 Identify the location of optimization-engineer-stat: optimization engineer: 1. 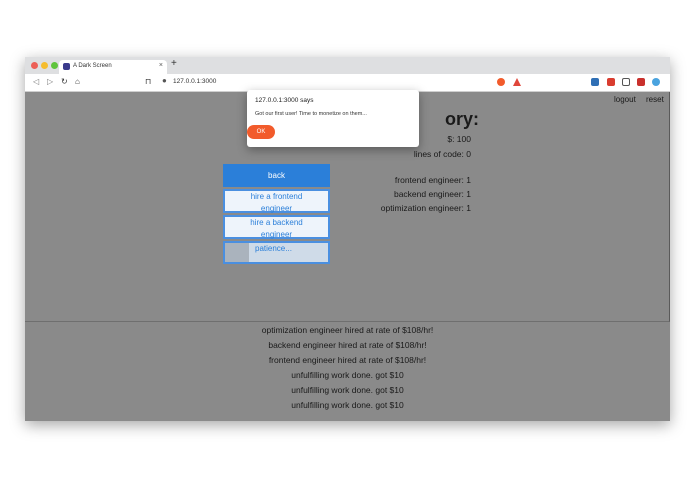
(425, 208).